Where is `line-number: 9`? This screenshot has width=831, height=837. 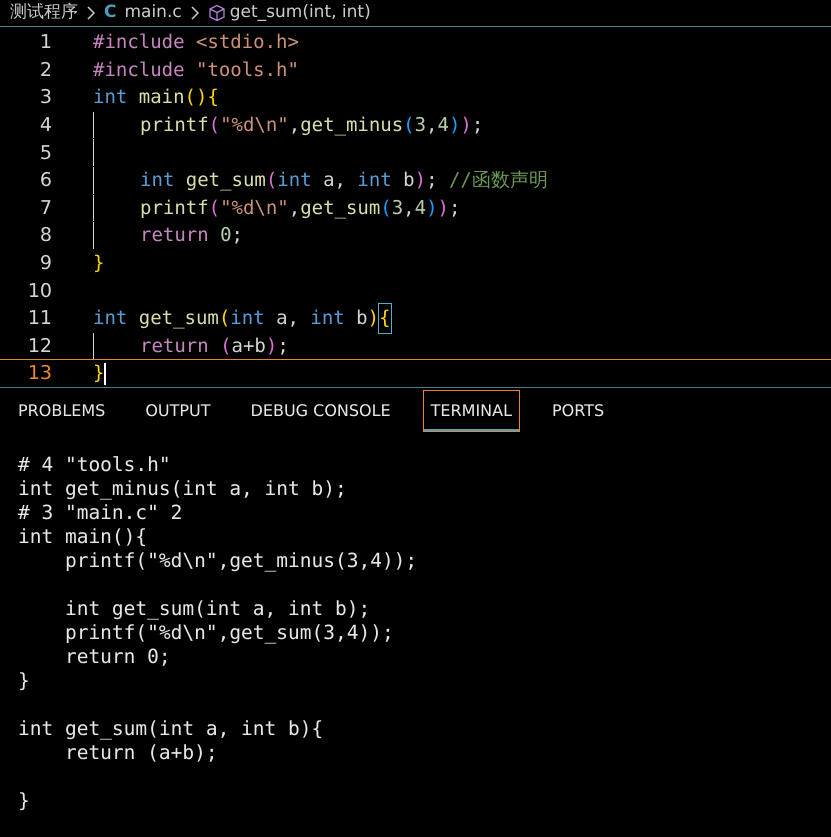
line-number: 9 is located at coordinates (45, 263).